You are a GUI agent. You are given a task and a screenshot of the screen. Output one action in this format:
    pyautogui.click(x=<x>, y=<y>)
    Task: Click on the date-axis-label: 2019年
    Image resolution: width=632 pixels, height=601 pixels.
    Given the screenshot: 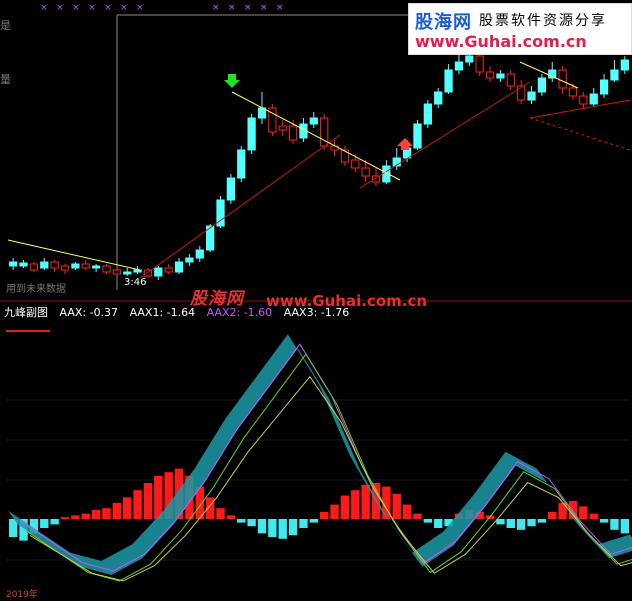 What is the action you would take?
    pyautogui.click(x=22, y=595)
    